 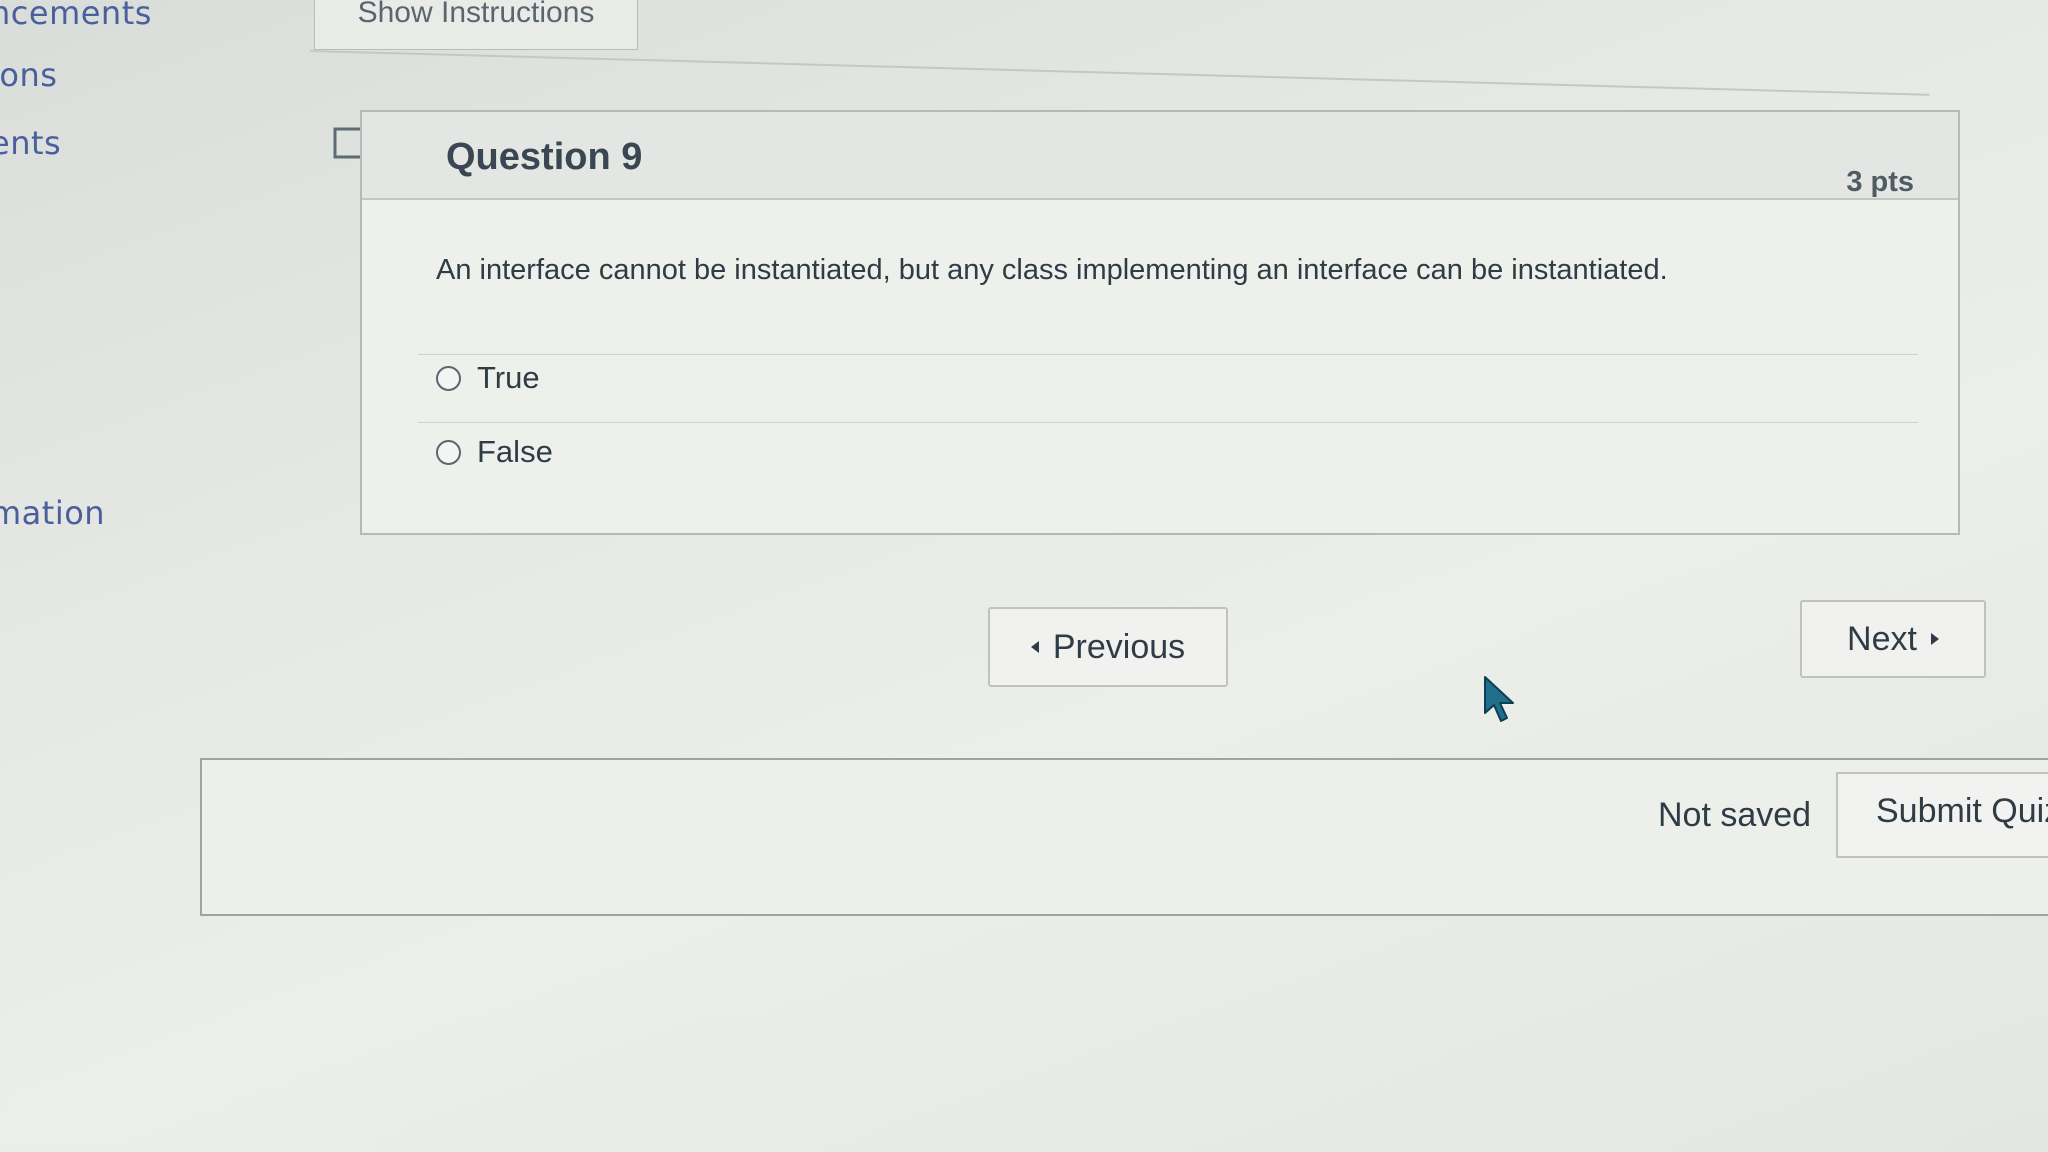 What do you see at coordinates (515, 452) in the screenshot?
I see `answer-label: False` at bounding box center [515, 452].